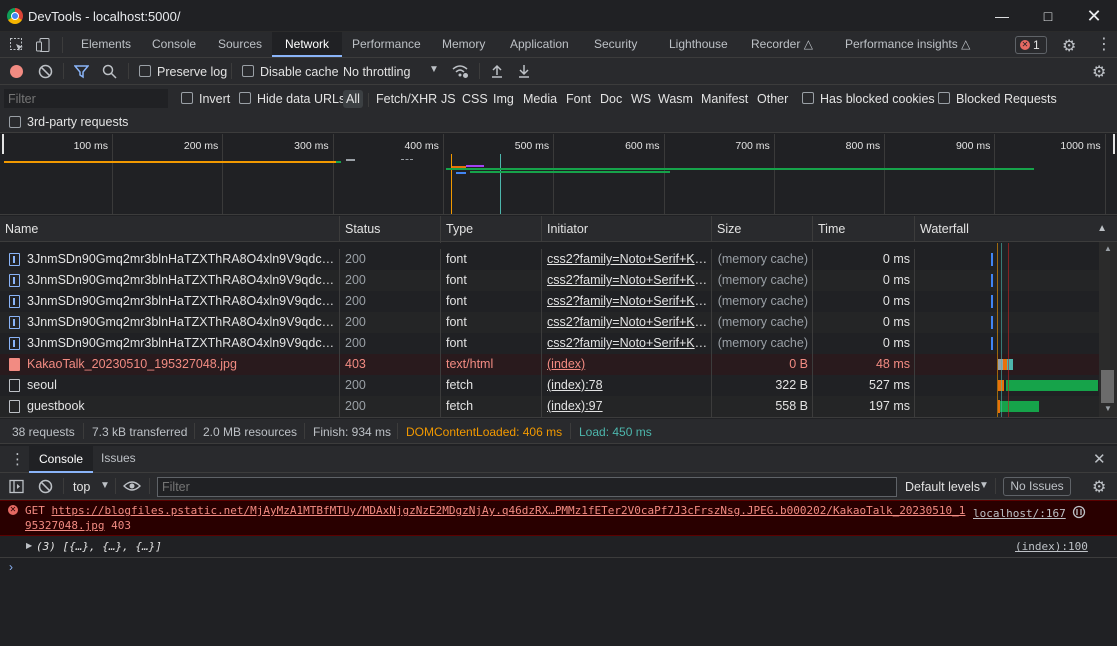 Image resolution: width=1117 pixels, height=646 pixels. What do you see at coordinates (460, 71) in the screenshot?
I see `network-conditions-icon` at bounding box center [460, 71].